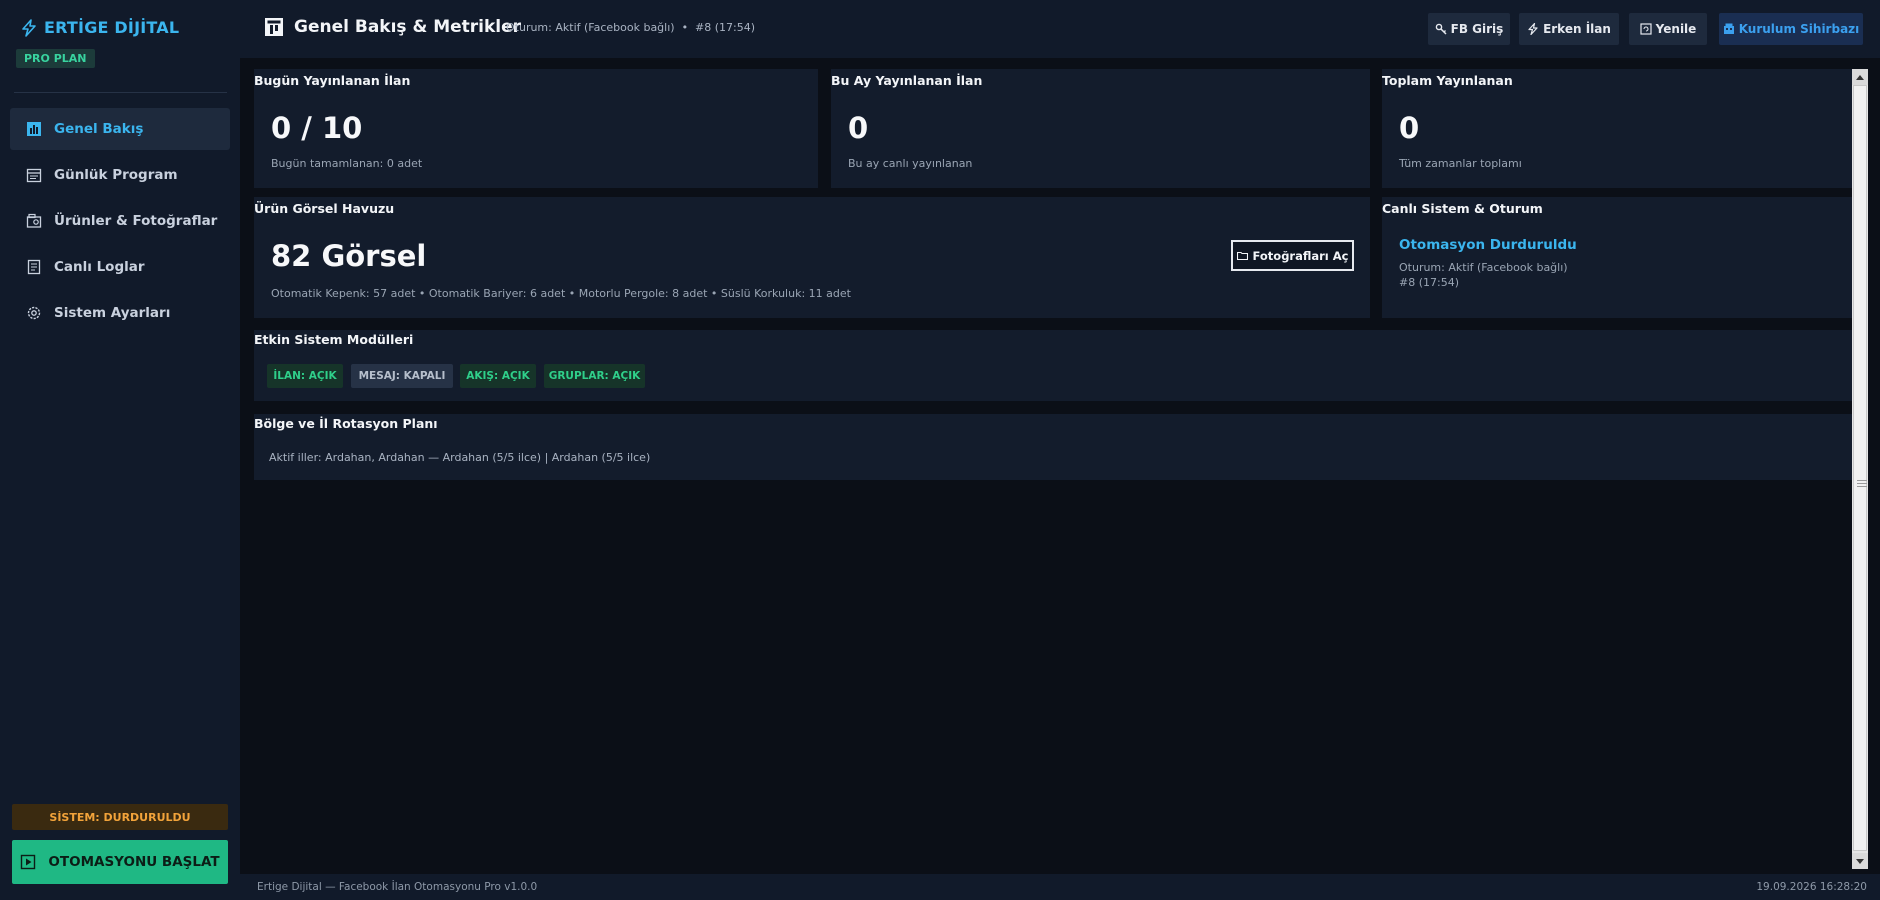 This screenshot has height=900, width=1880. I want to click on log-icon, so click(34, 267).